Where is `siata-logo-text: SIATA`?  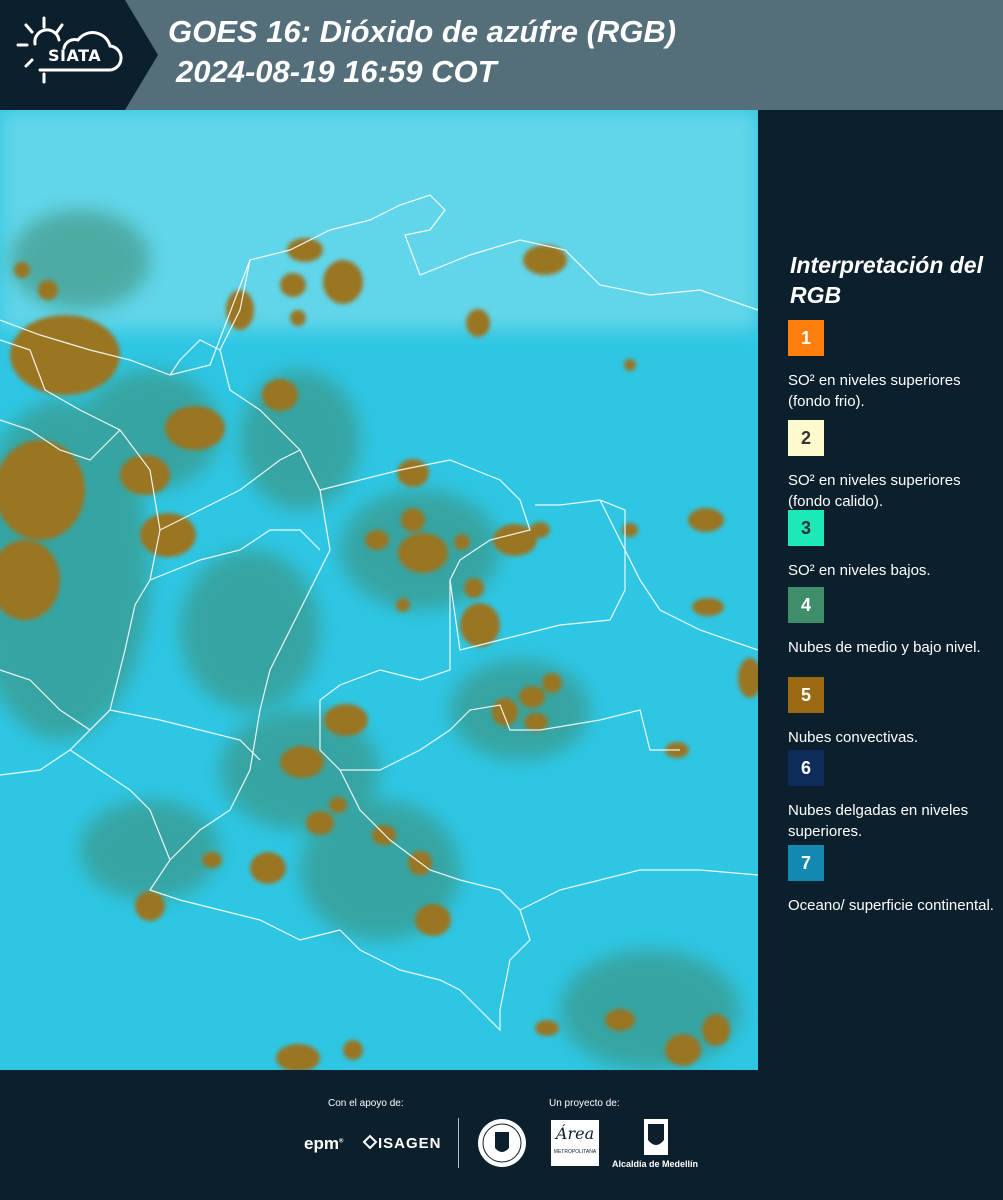
siata-logo-text: SIATA is located at coordinates (75, 55).